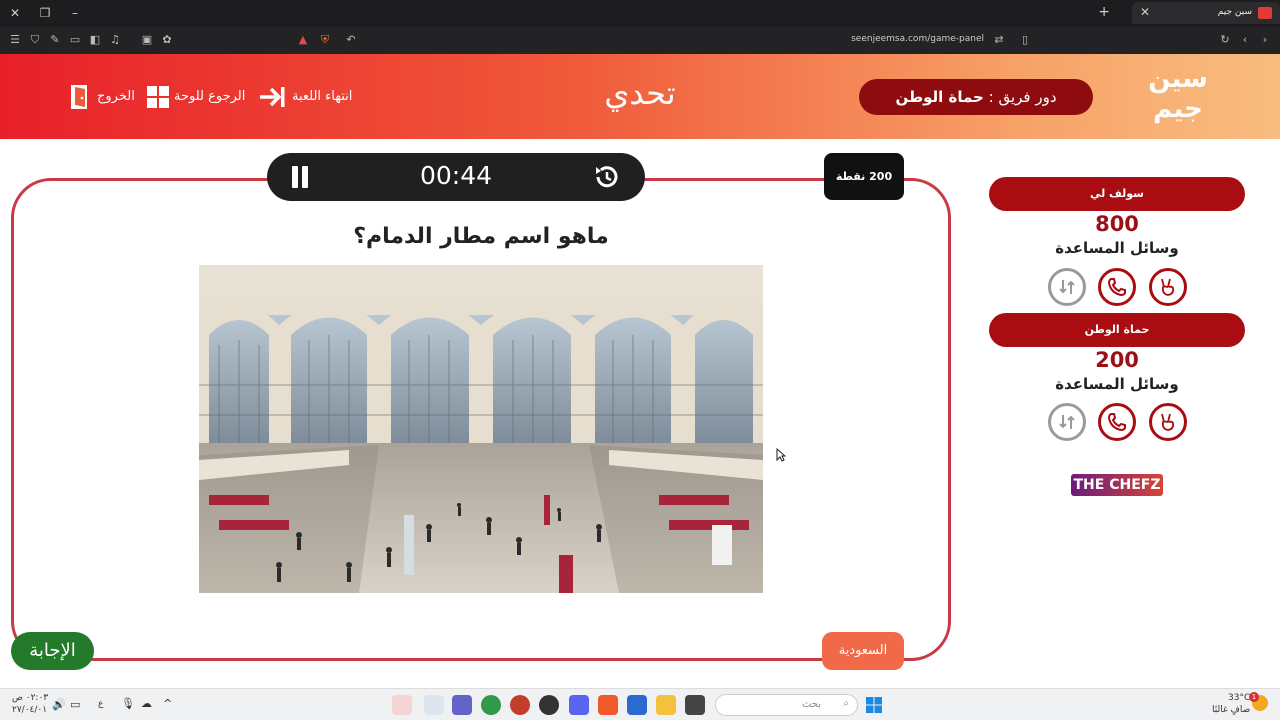 Image resolution: width=1280 pixels, height=720 pixels. Describe the element at coordinates (75, 13) in the screenshot. I see `window-minimize-icon: –` at that location.